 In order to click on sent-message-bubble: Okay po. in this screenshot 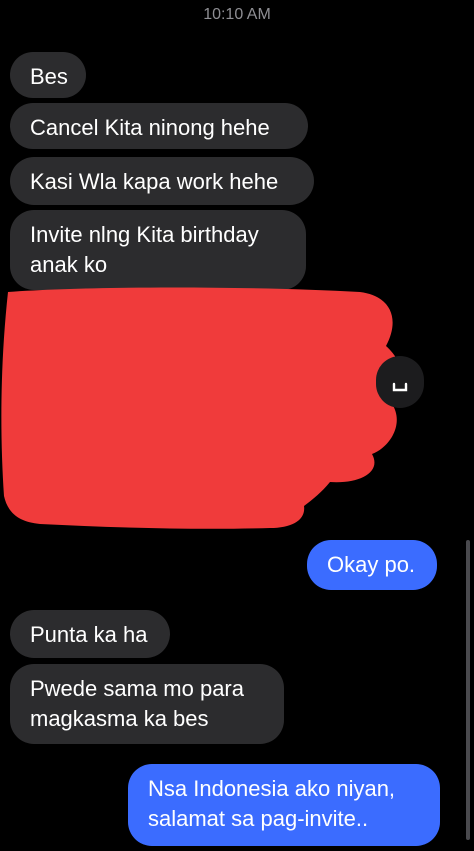, I will do `click(372, 565)`.